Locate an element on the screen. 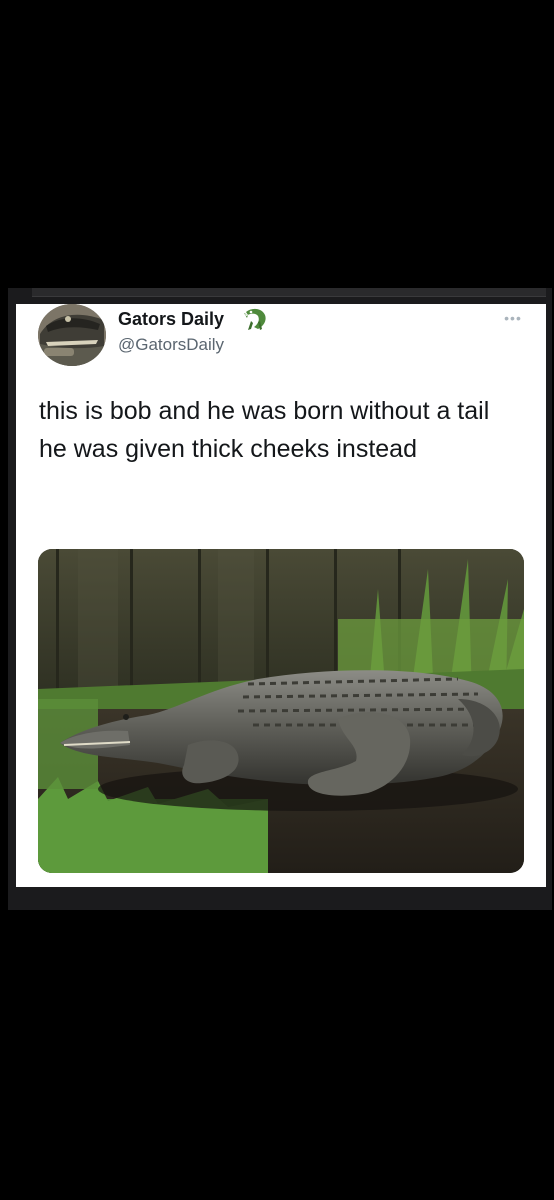  avatar-image is located at coordinates (72, 335).